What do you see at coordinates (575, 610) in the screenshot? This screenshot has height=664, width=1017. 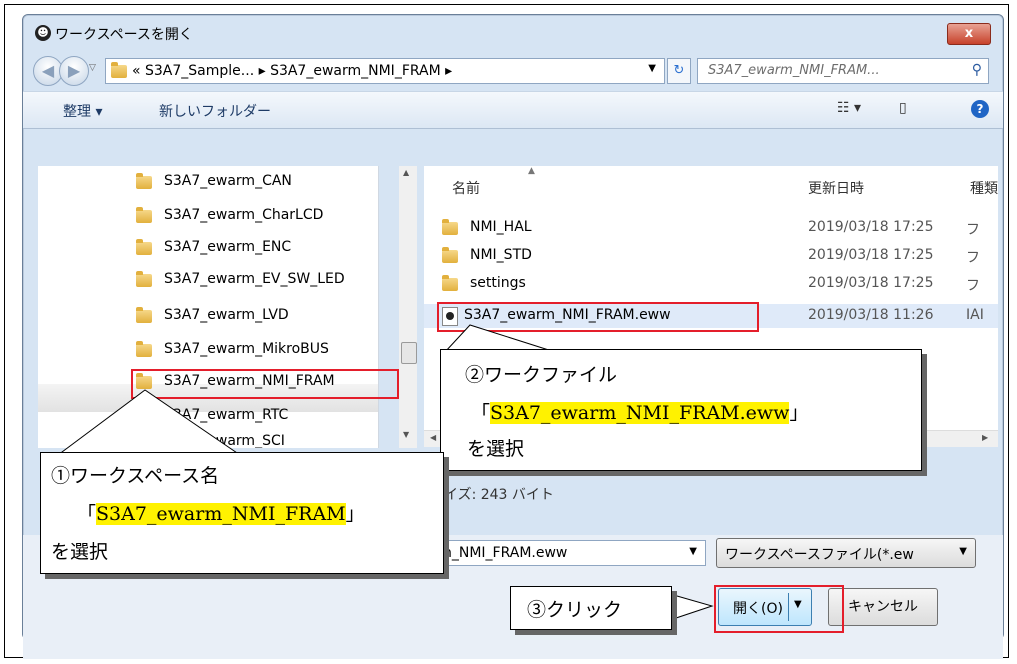 I see `callout-line: ③クリック` at bounding box center [575, 610].